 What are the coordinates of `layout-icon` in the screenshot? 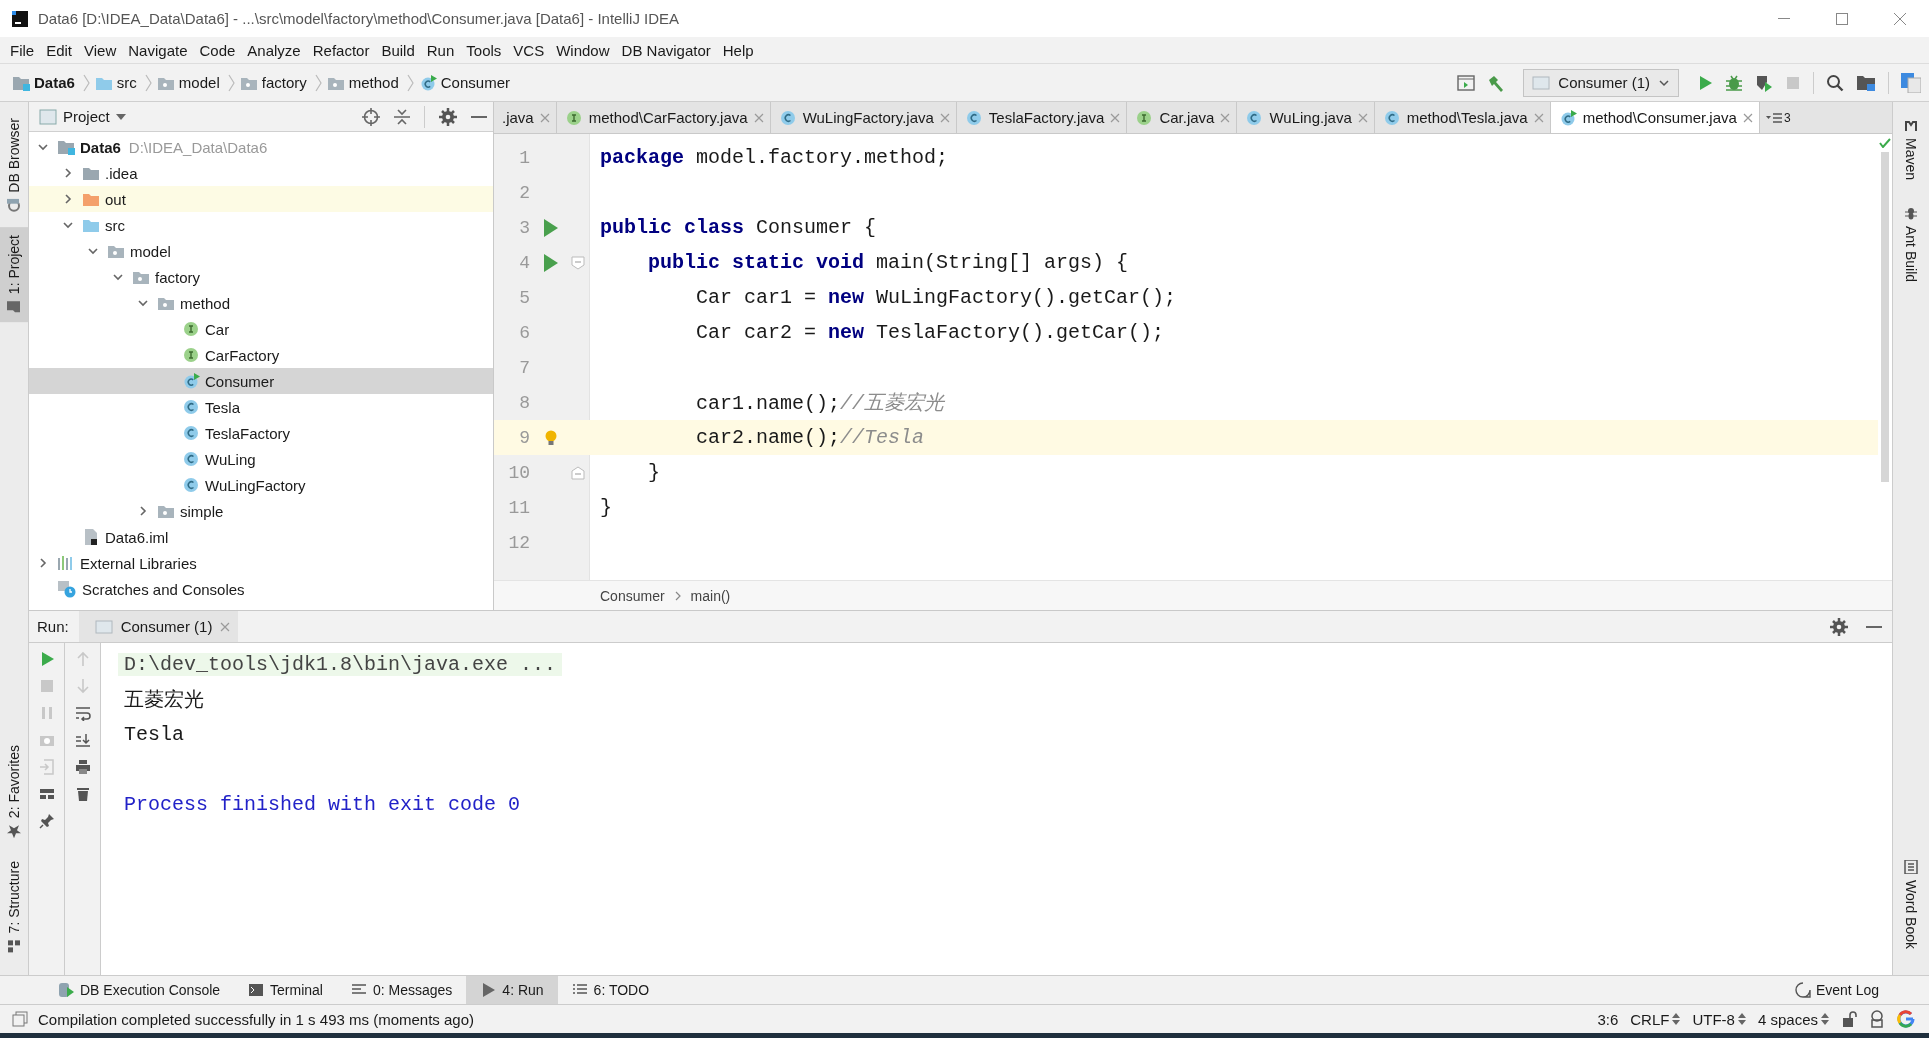 It's located at (46, 794).